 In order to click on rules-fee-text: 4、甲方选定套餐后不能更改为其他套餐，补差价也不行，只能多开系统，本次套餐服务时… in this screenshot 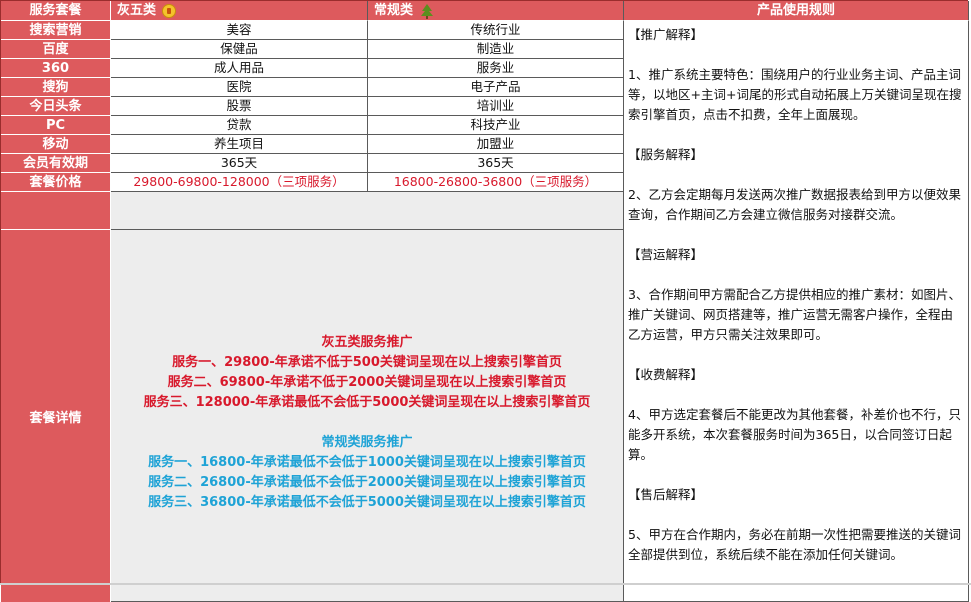, I will do `click(794, 434)`.